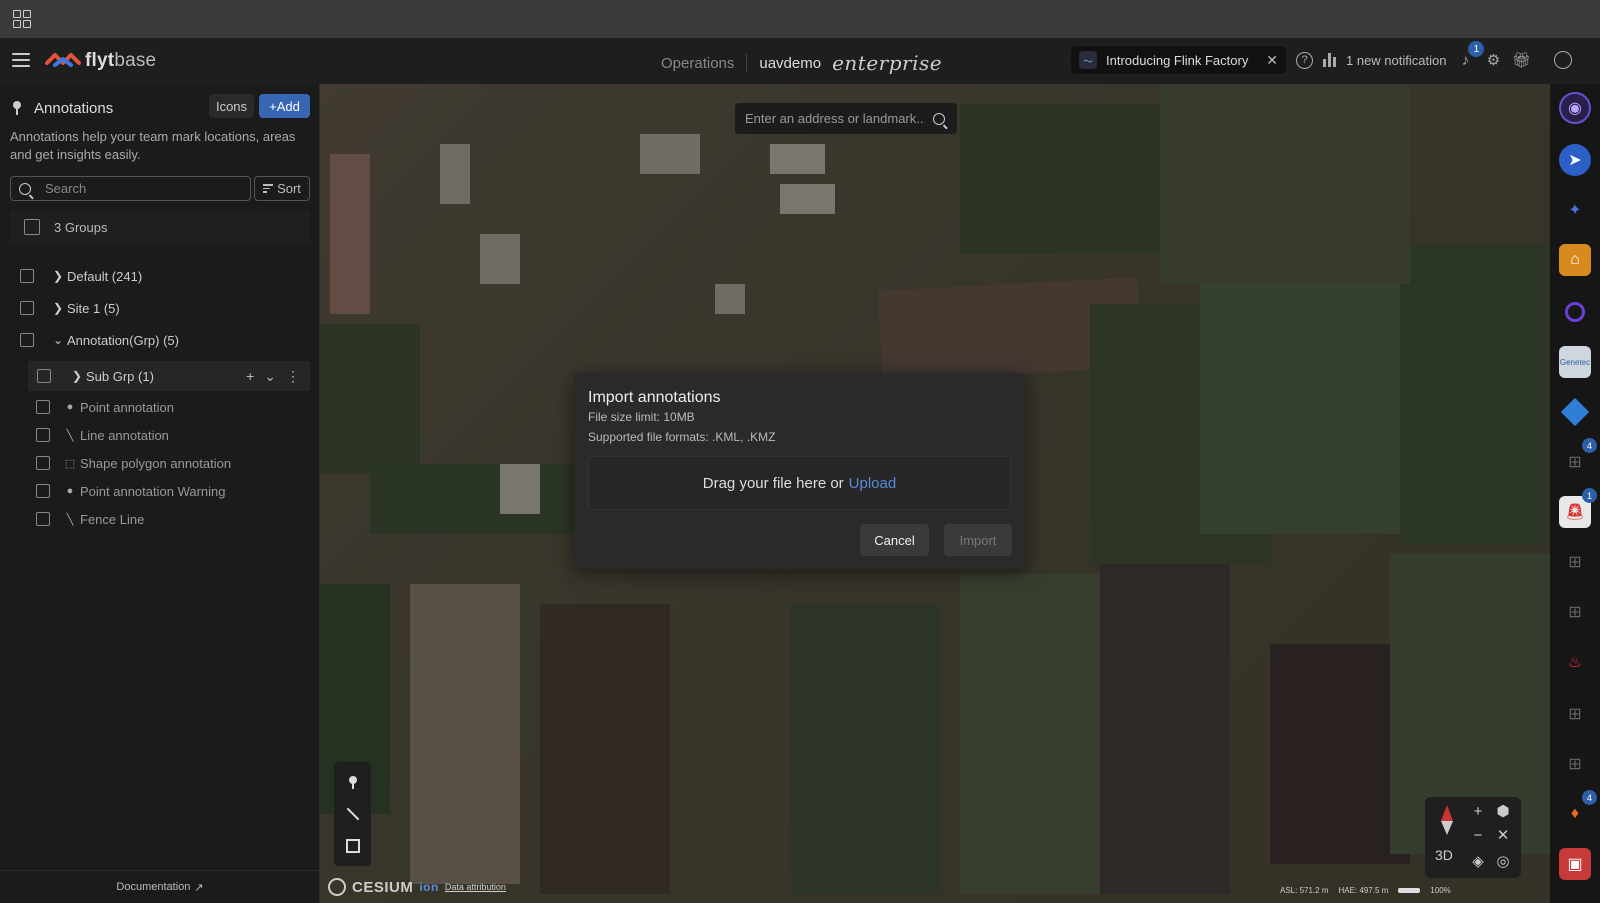 The image size is (1600, 903). I want to click on analytics-icon, so click(1329, 60).